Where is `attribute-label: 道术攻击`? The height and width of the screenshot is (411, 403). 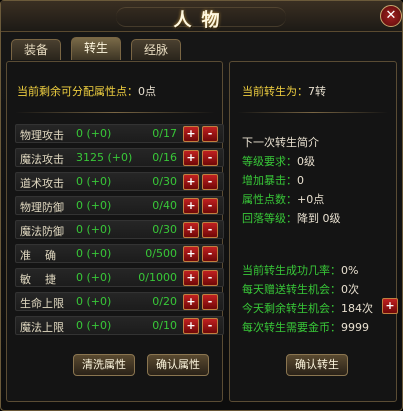
attribute-label: 道术攻击 is located at coordinates (42, 183).